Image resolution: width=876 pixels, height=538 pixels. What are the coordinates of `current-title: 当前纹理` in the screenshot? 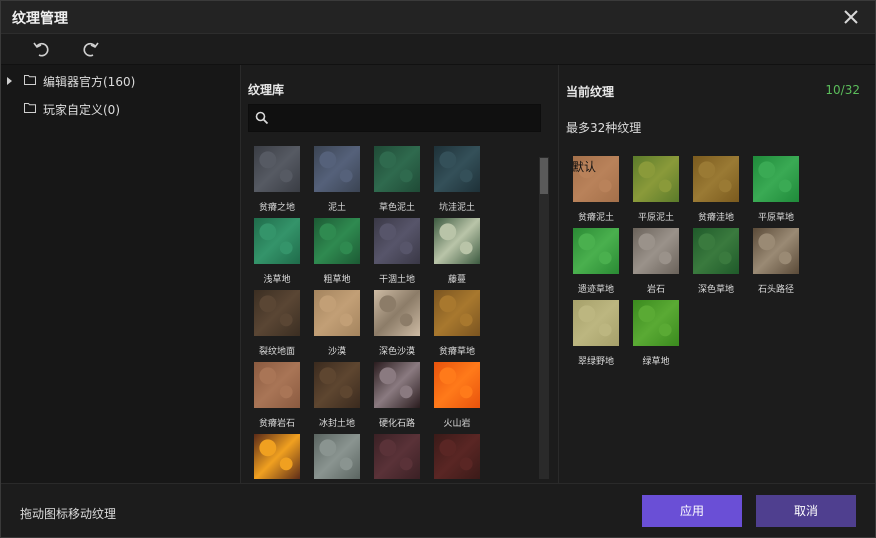 It's located at (590, 92).